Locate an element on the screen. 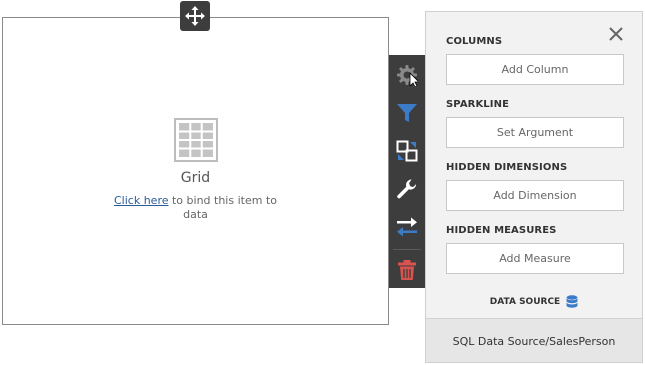 The image size is (645, 365). filter-button is located at coordinates (407, 113).